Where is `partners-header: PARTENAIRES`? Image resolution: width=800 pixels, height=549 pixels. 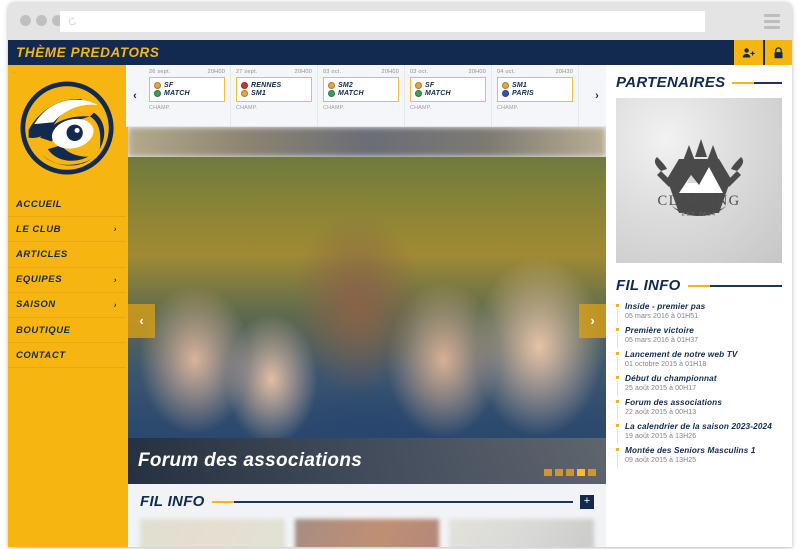 partners-header: PARTENAIRES is located at coordinates (699, 82).